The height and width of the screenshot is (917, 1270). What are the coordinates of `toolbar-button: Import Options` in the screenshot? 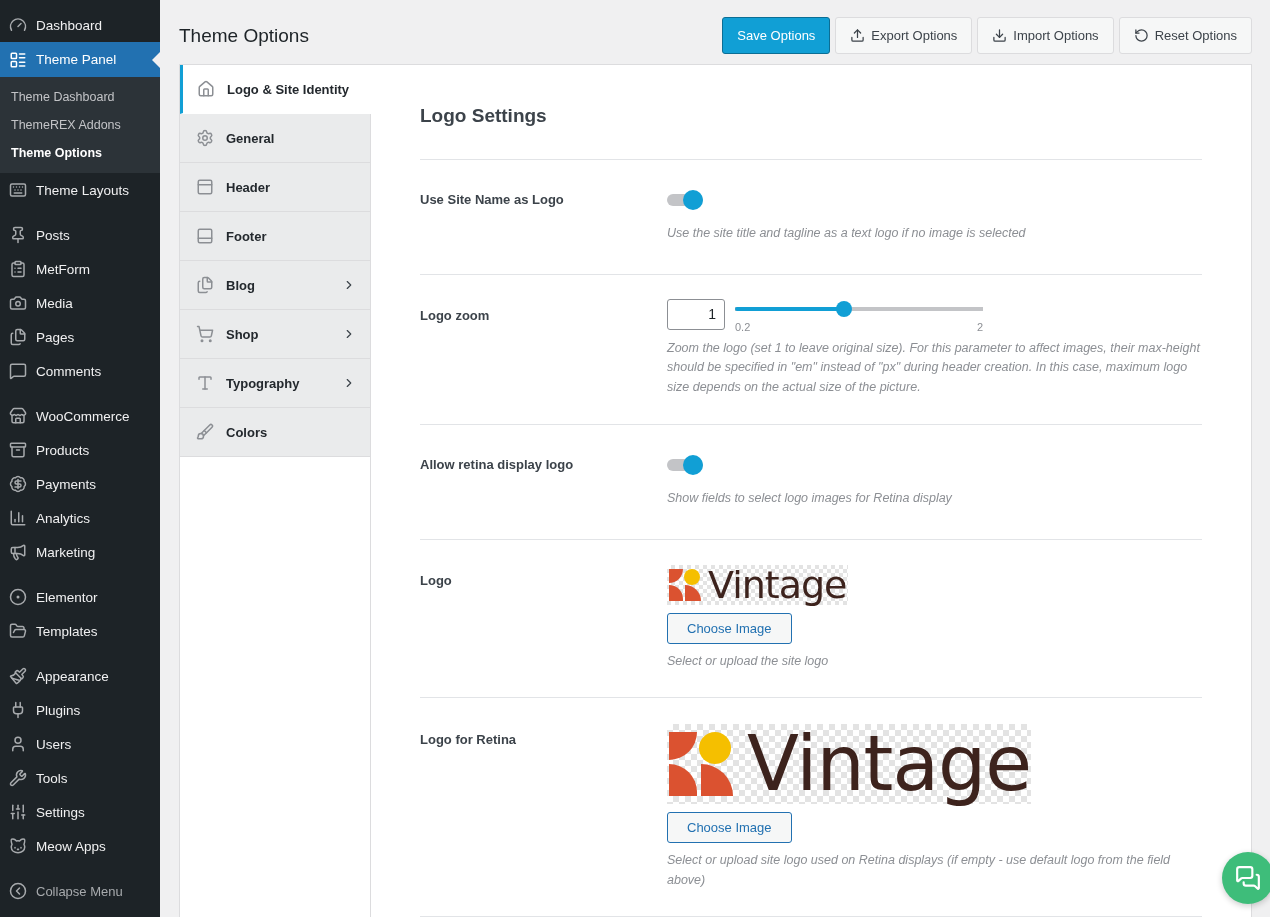 It's located at (1045, 35).